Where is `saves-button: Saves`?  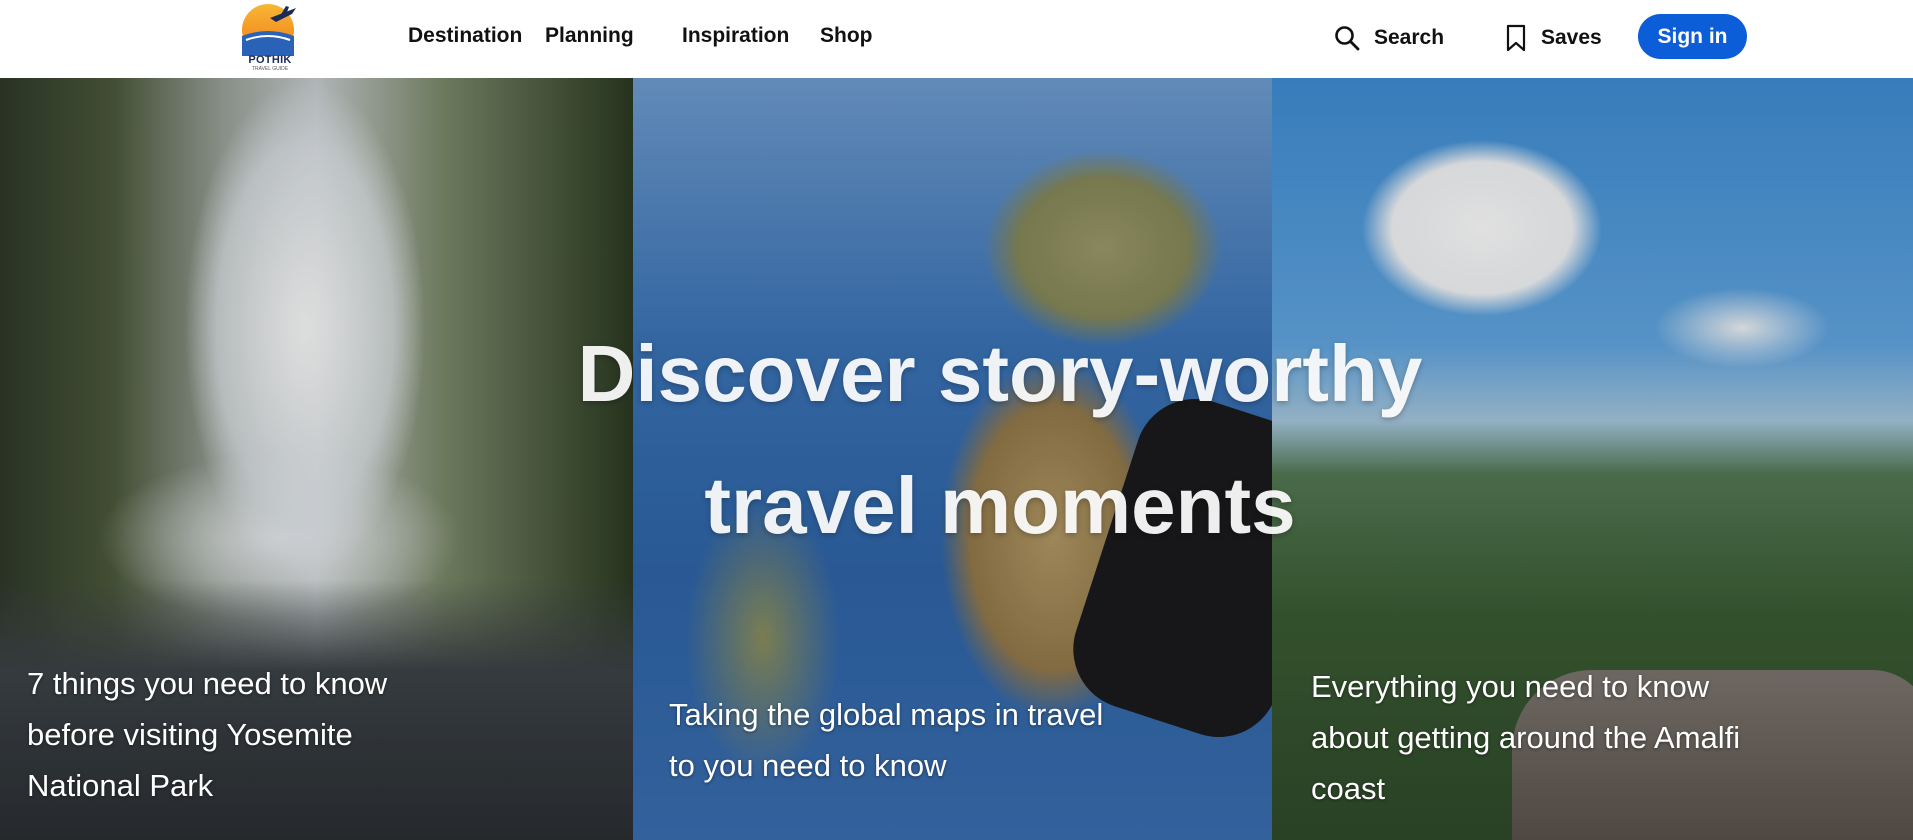
saves-button: Saves is located at coordinates (1553, 38).